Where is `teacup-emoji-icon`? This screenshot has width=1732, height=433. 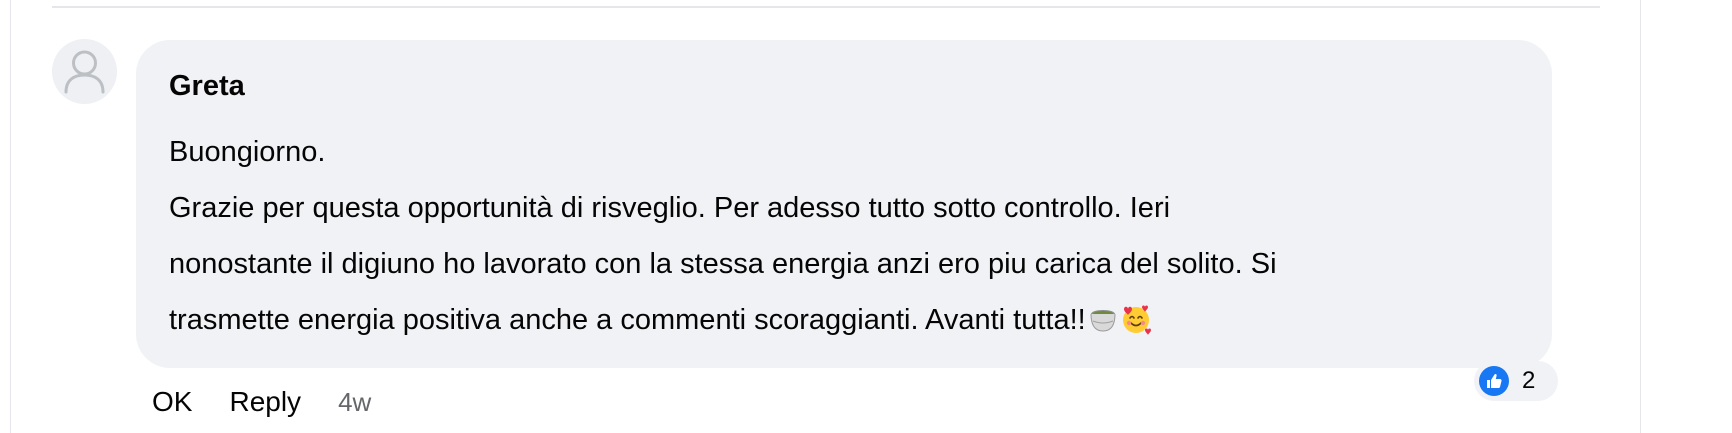
teacup-emoji-icon is located at coordinates (1103, 326).